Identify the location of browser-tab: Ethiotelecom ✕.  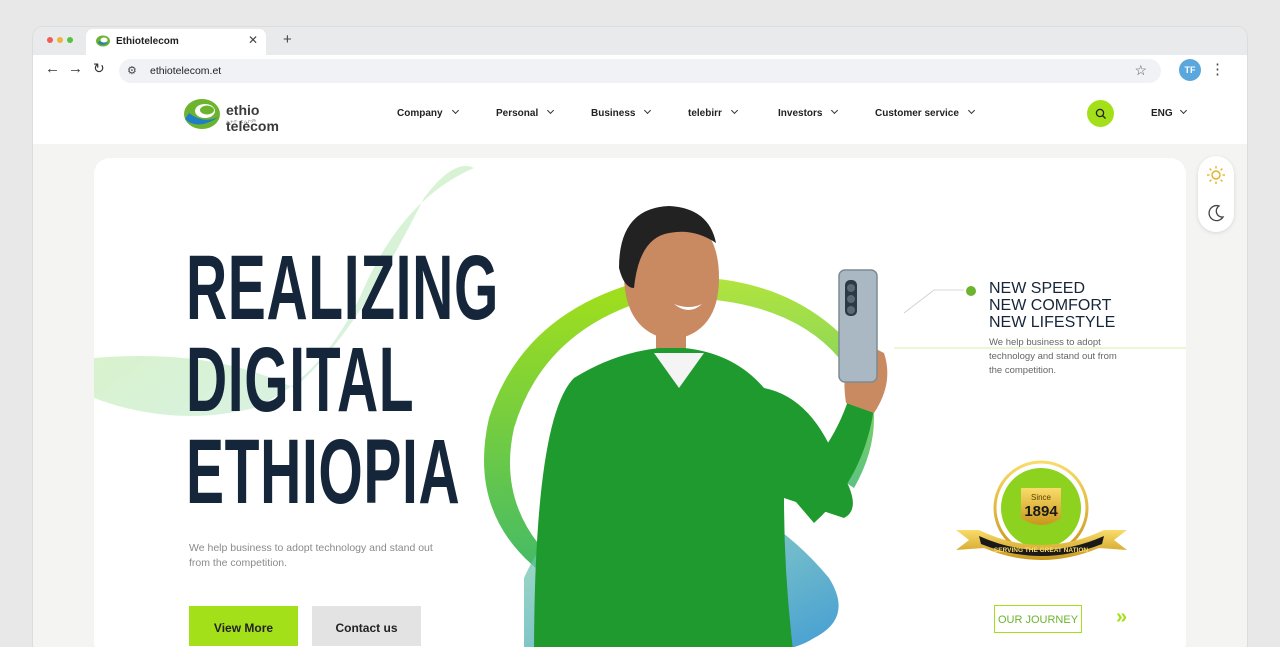
(176, 42).